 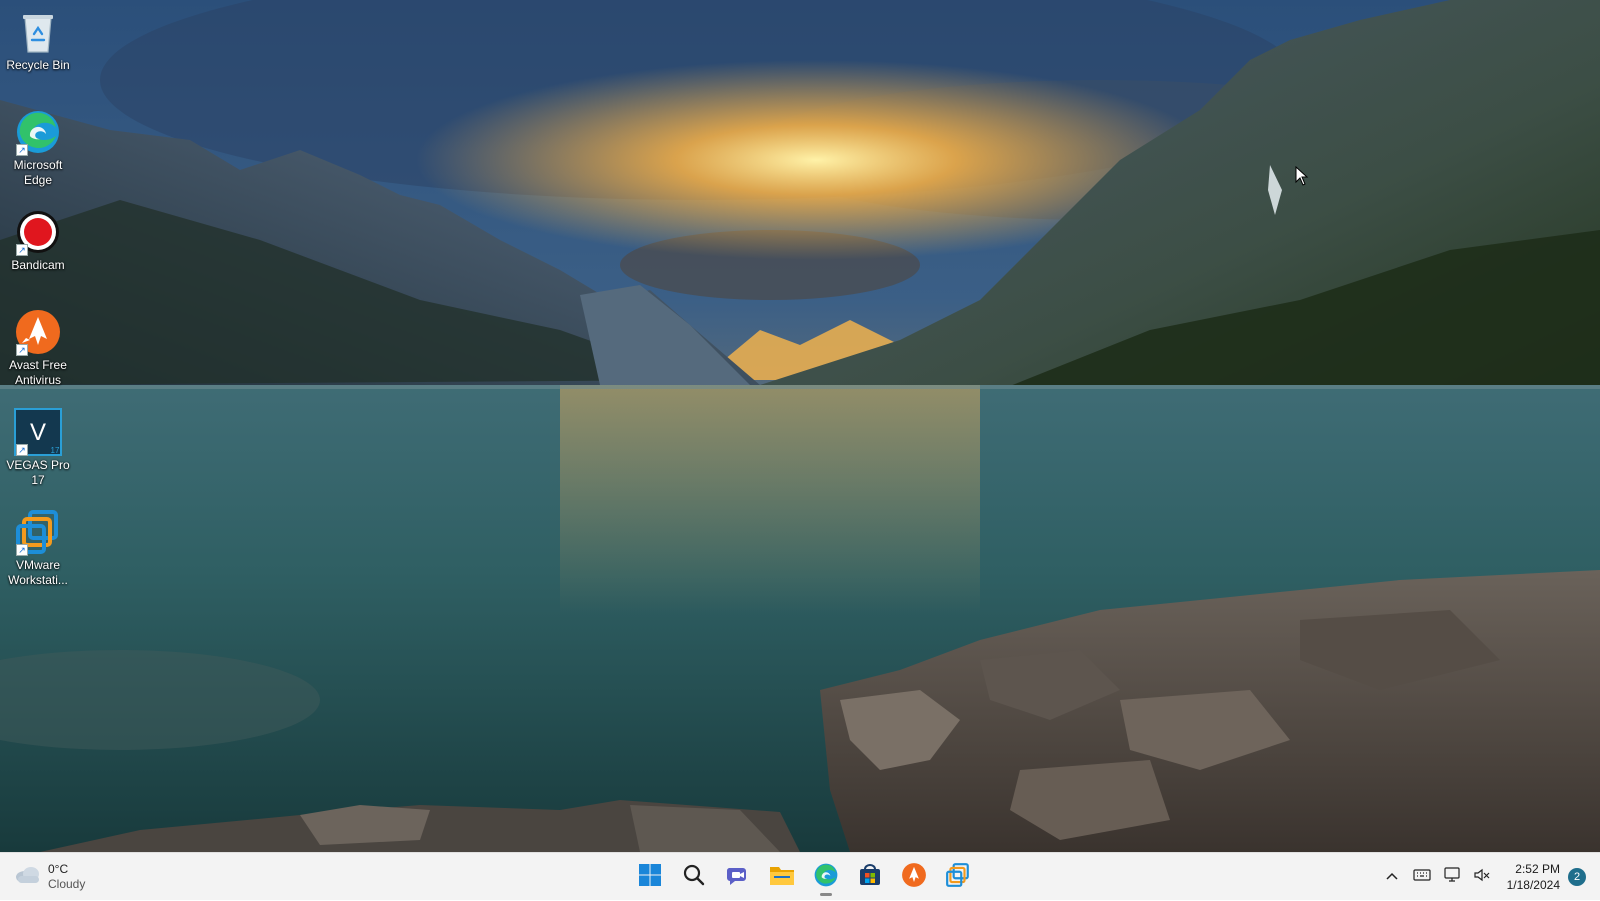 I want to click on keyboard-icon, so click(x=1422, y=877).